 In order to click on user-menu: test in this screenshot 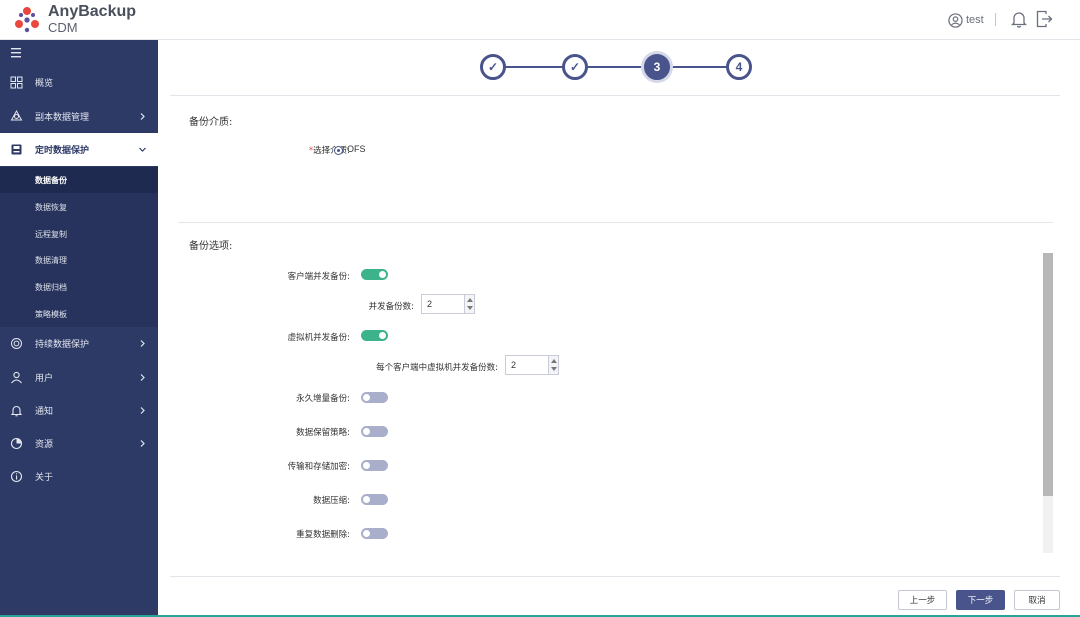, I will do `click(966, 20)`.